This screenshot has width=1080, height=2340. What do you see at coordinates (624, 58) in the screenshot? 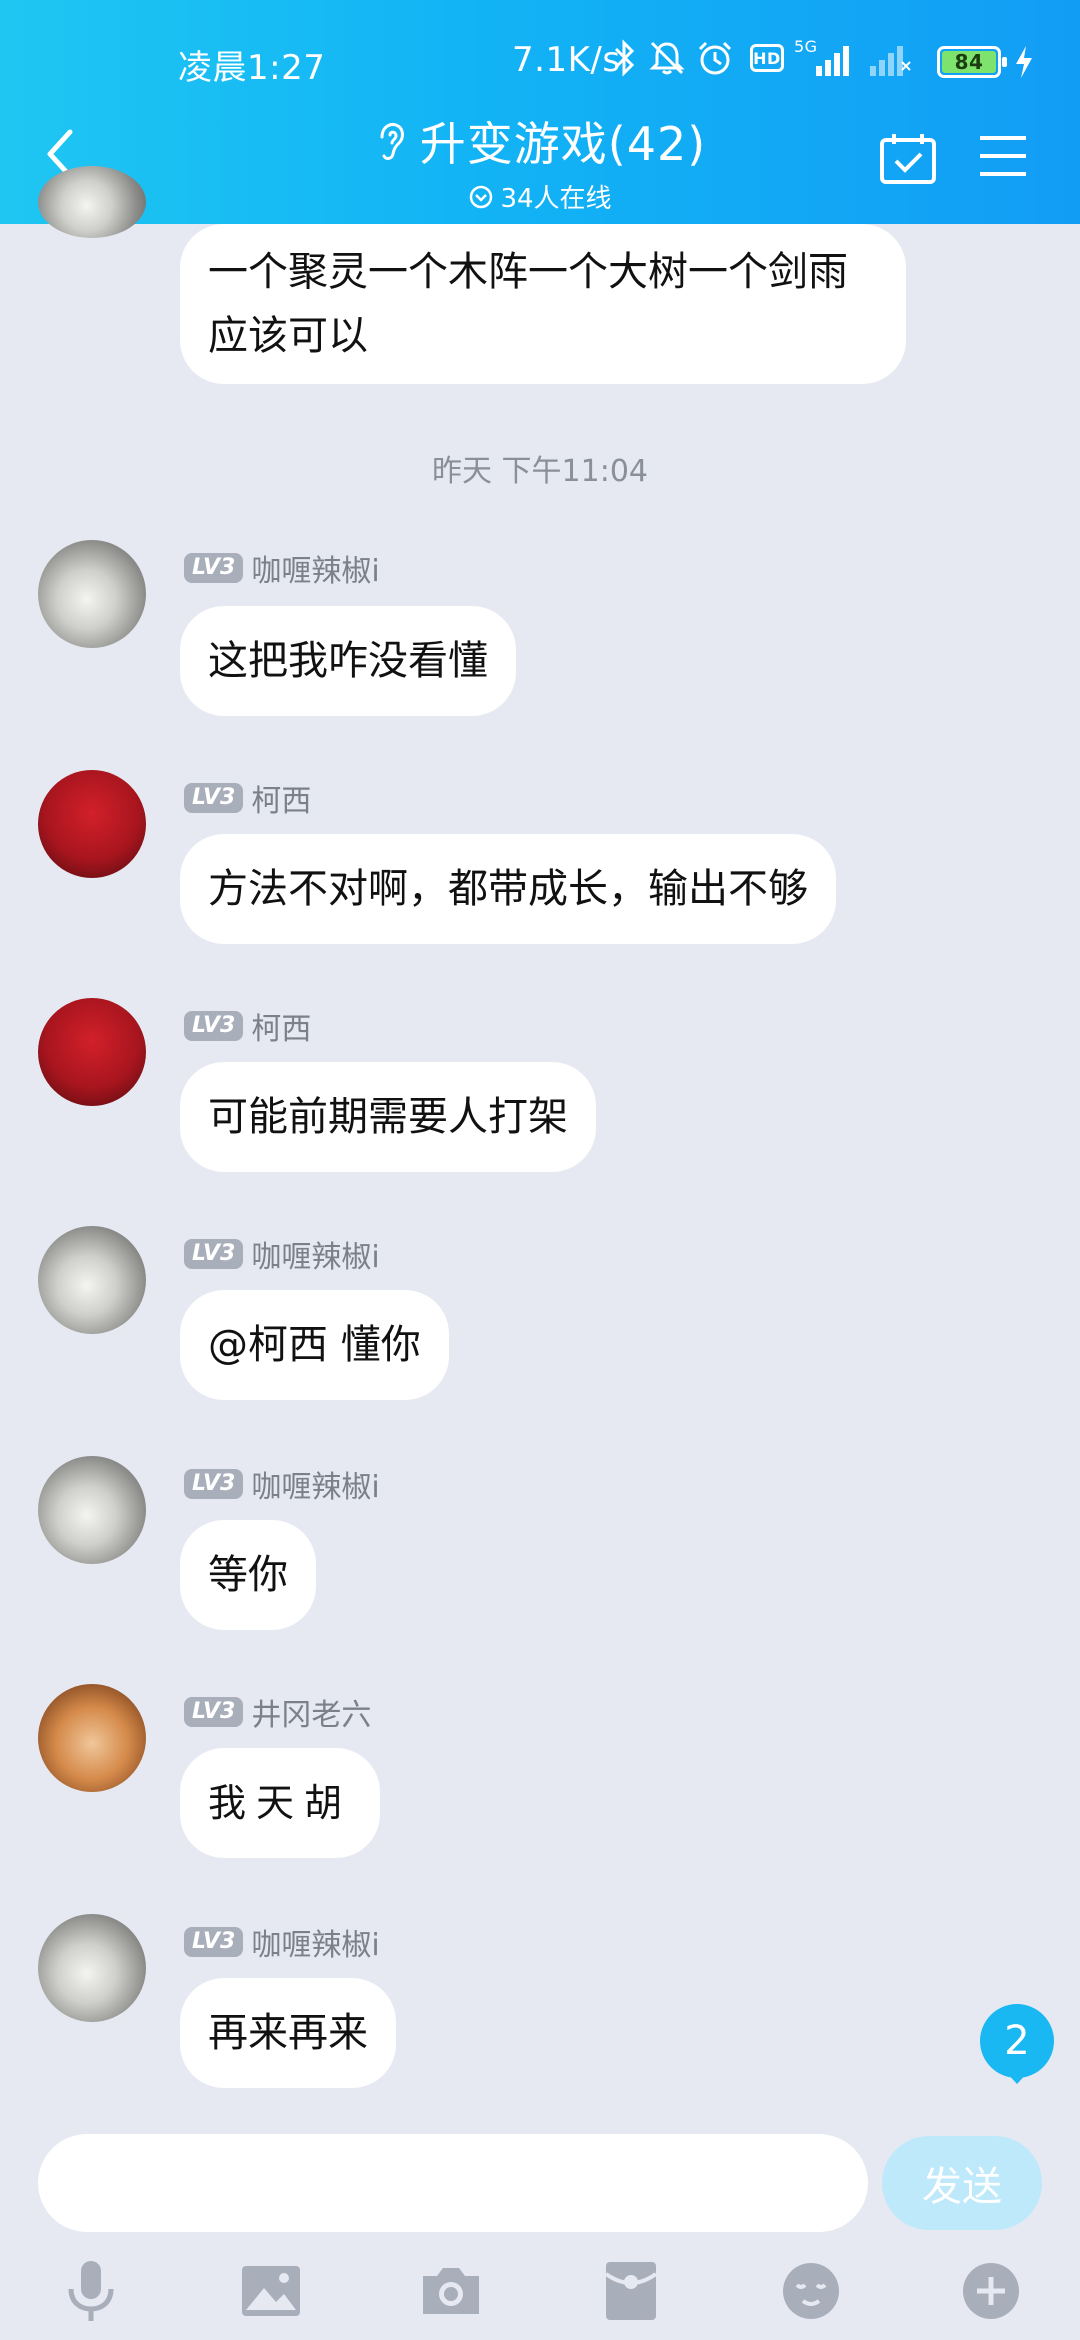
I see `bluetooth-icon` at bounding box center [624, 58].